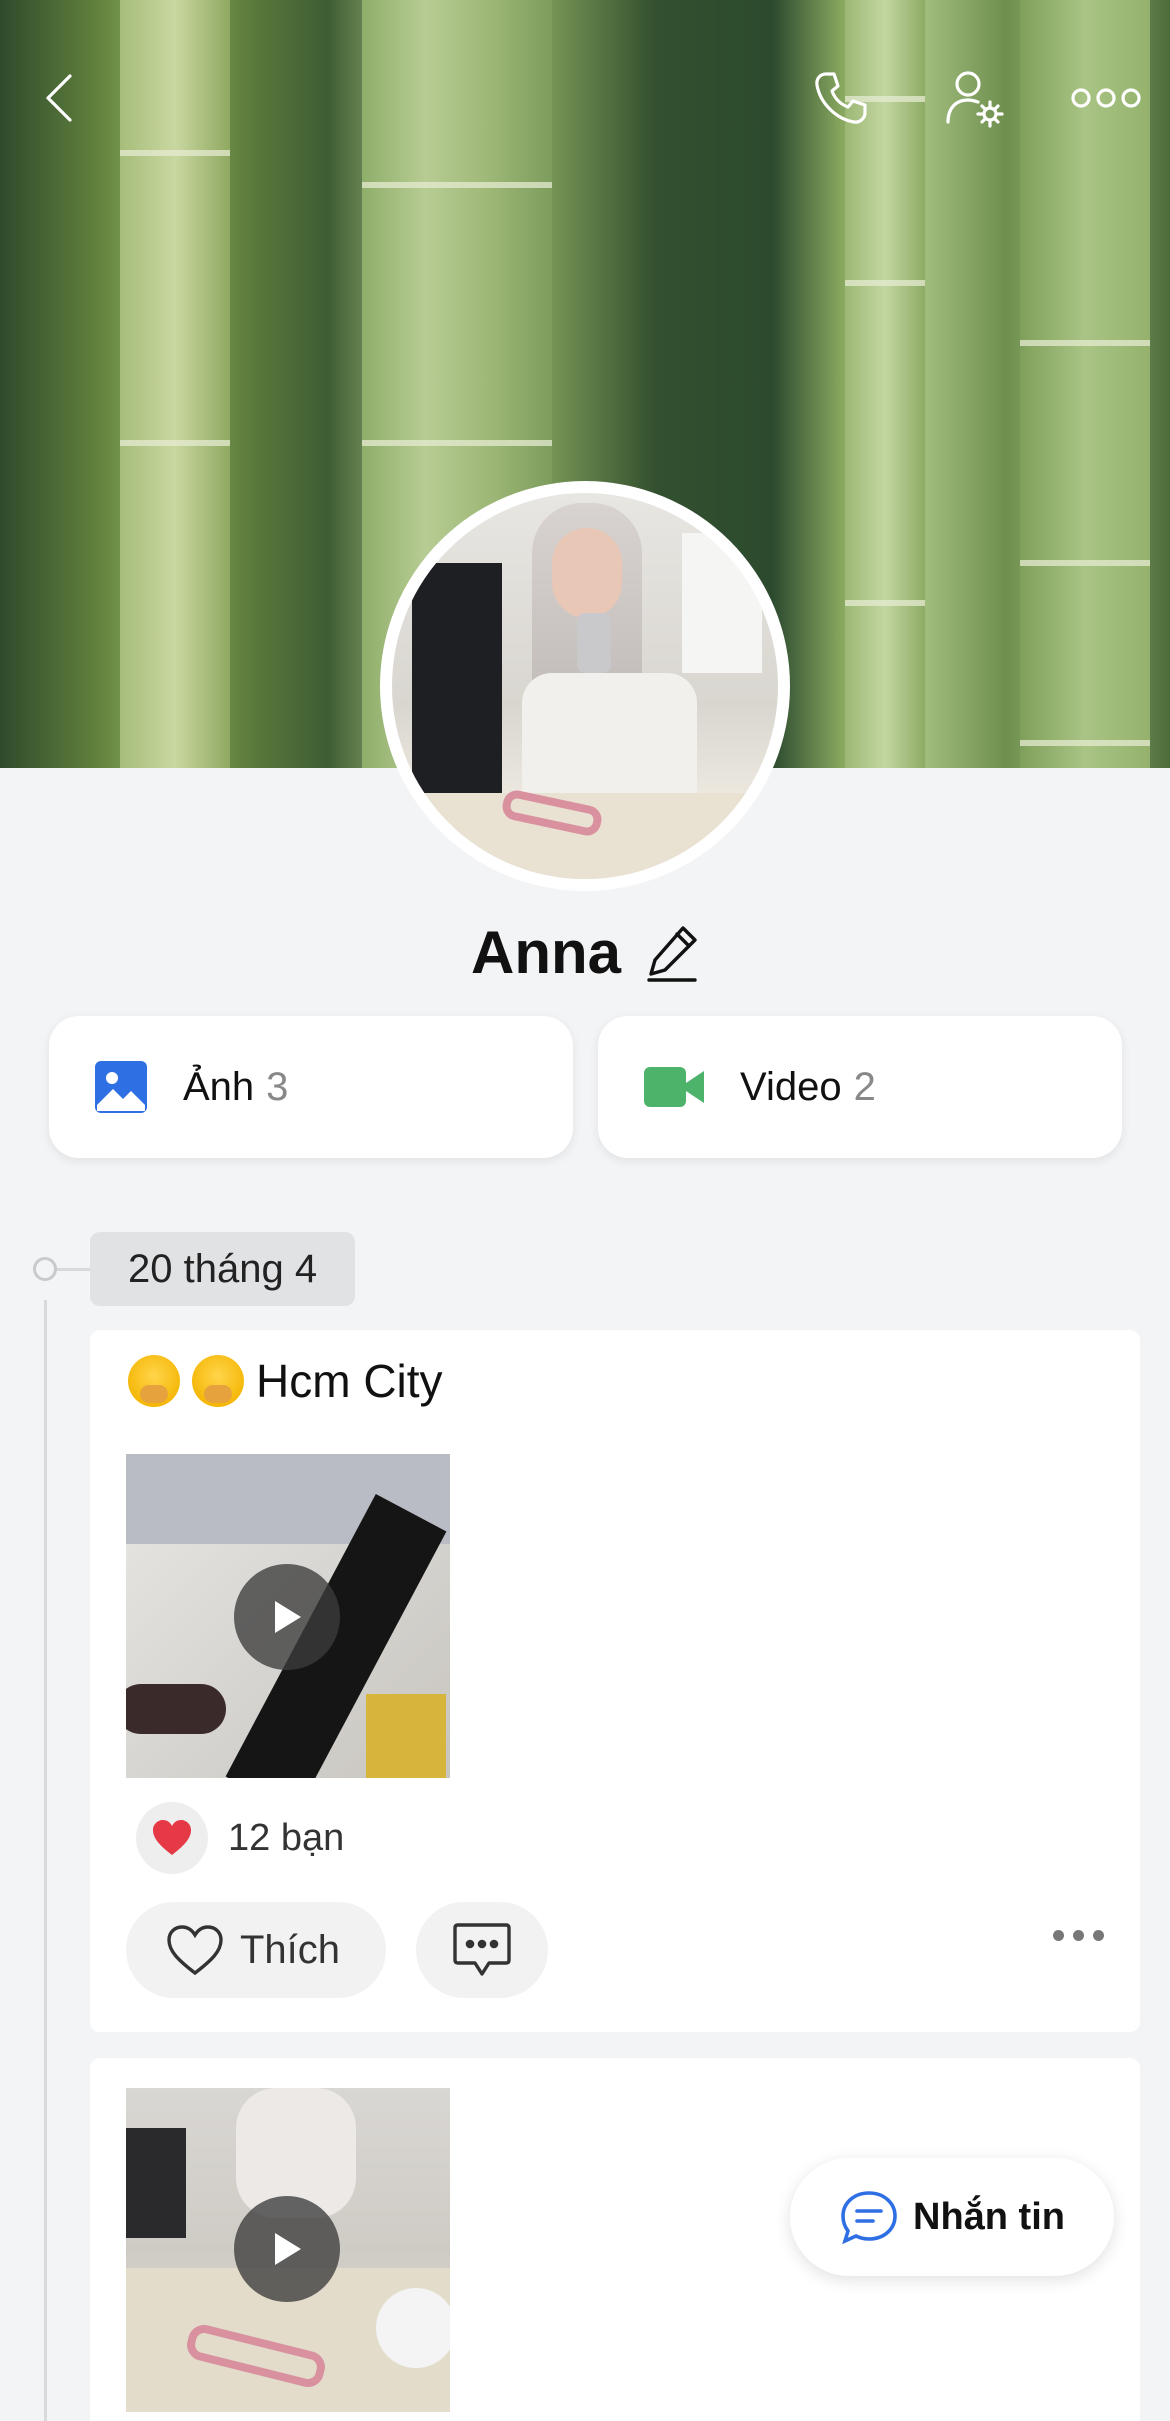  Describe the element at coordinates (290, 1949) in the screenshot. I see `like-label: Thích` at that location.